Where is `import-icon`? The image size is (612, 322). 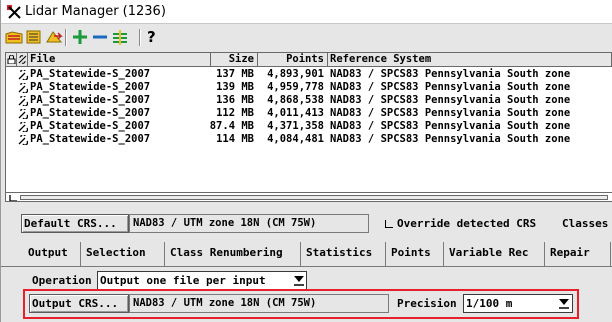 import-icon is located at coordinates (54, 37).